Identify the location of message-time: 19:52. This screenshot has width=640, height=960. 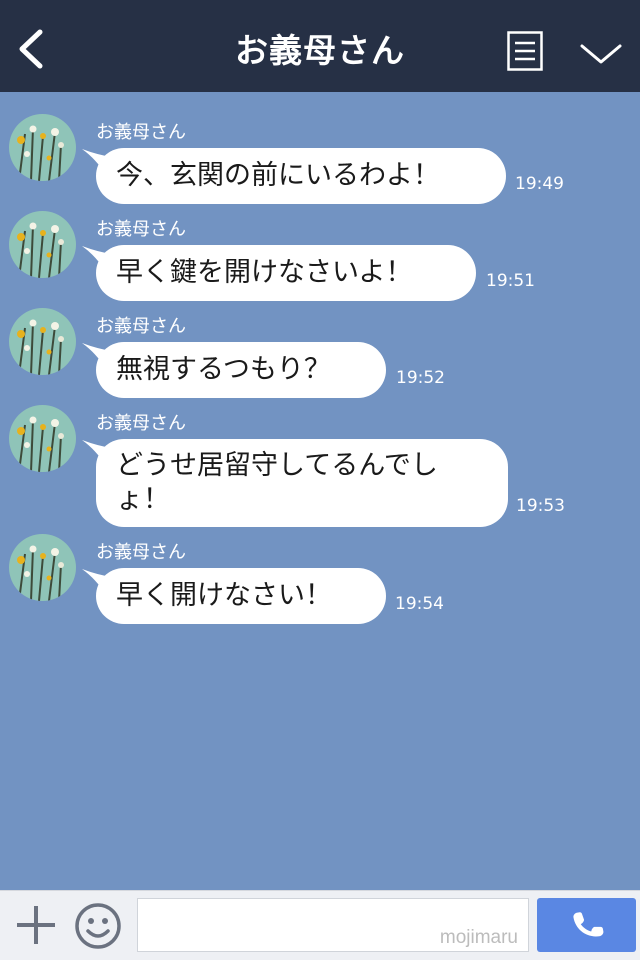
(420, 378).